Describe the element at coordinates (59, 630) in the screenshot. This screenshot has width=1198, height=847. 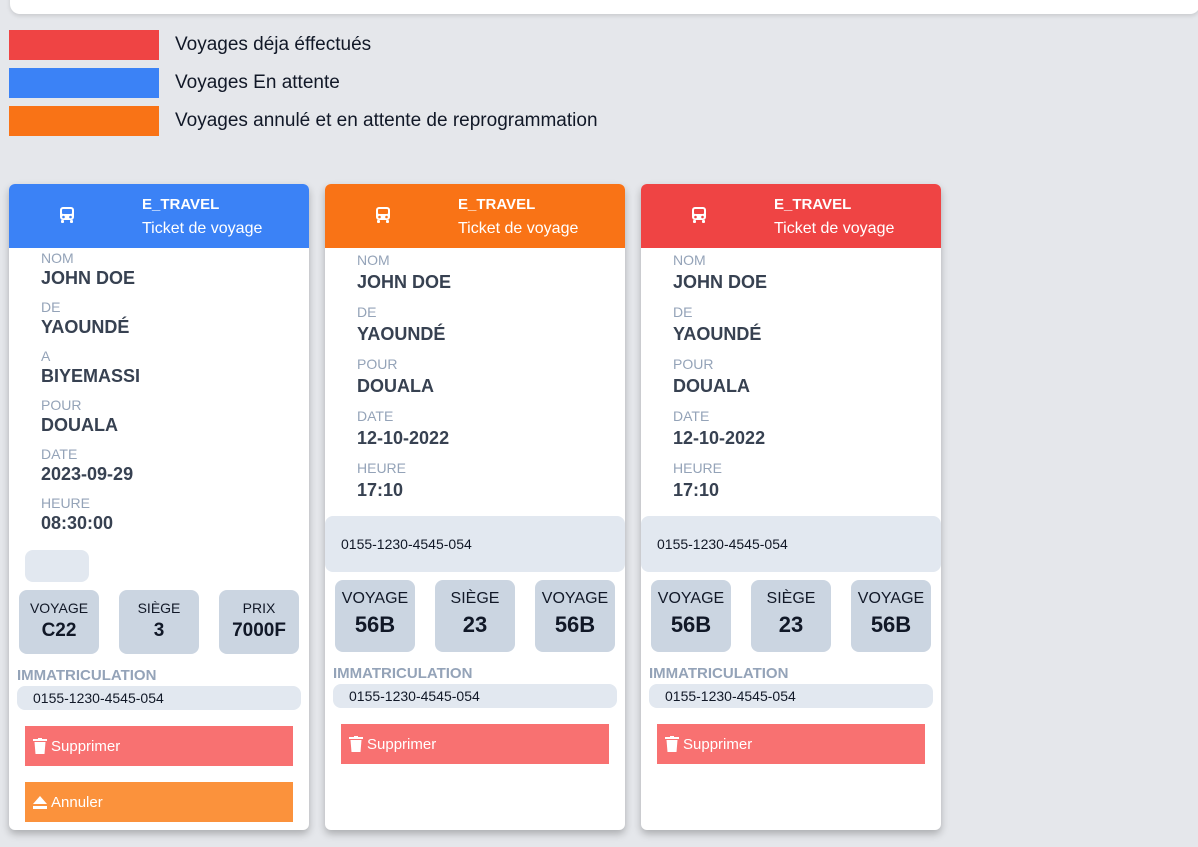
I see `stat-value: C22` at that location.